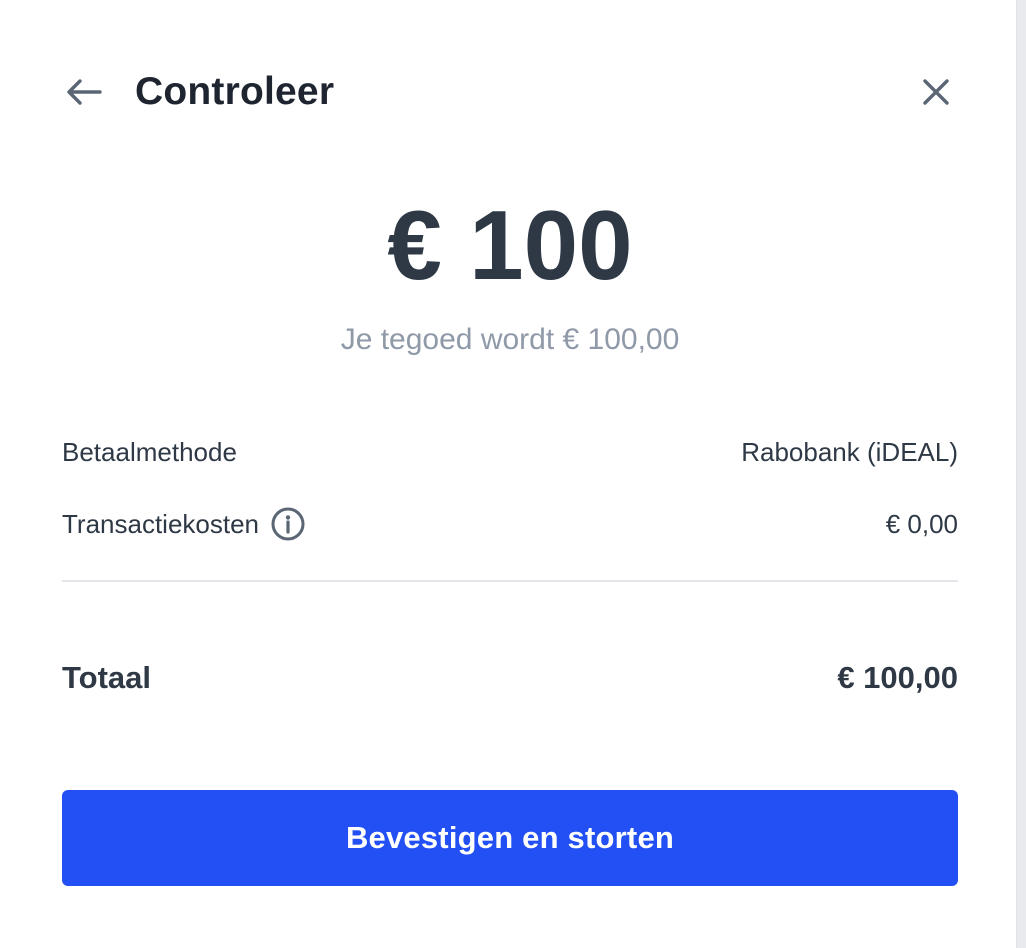  Describe the element at coordinates (510, 678) in the screenshot. I see `total-row: Totaal € 100,00` at that location.